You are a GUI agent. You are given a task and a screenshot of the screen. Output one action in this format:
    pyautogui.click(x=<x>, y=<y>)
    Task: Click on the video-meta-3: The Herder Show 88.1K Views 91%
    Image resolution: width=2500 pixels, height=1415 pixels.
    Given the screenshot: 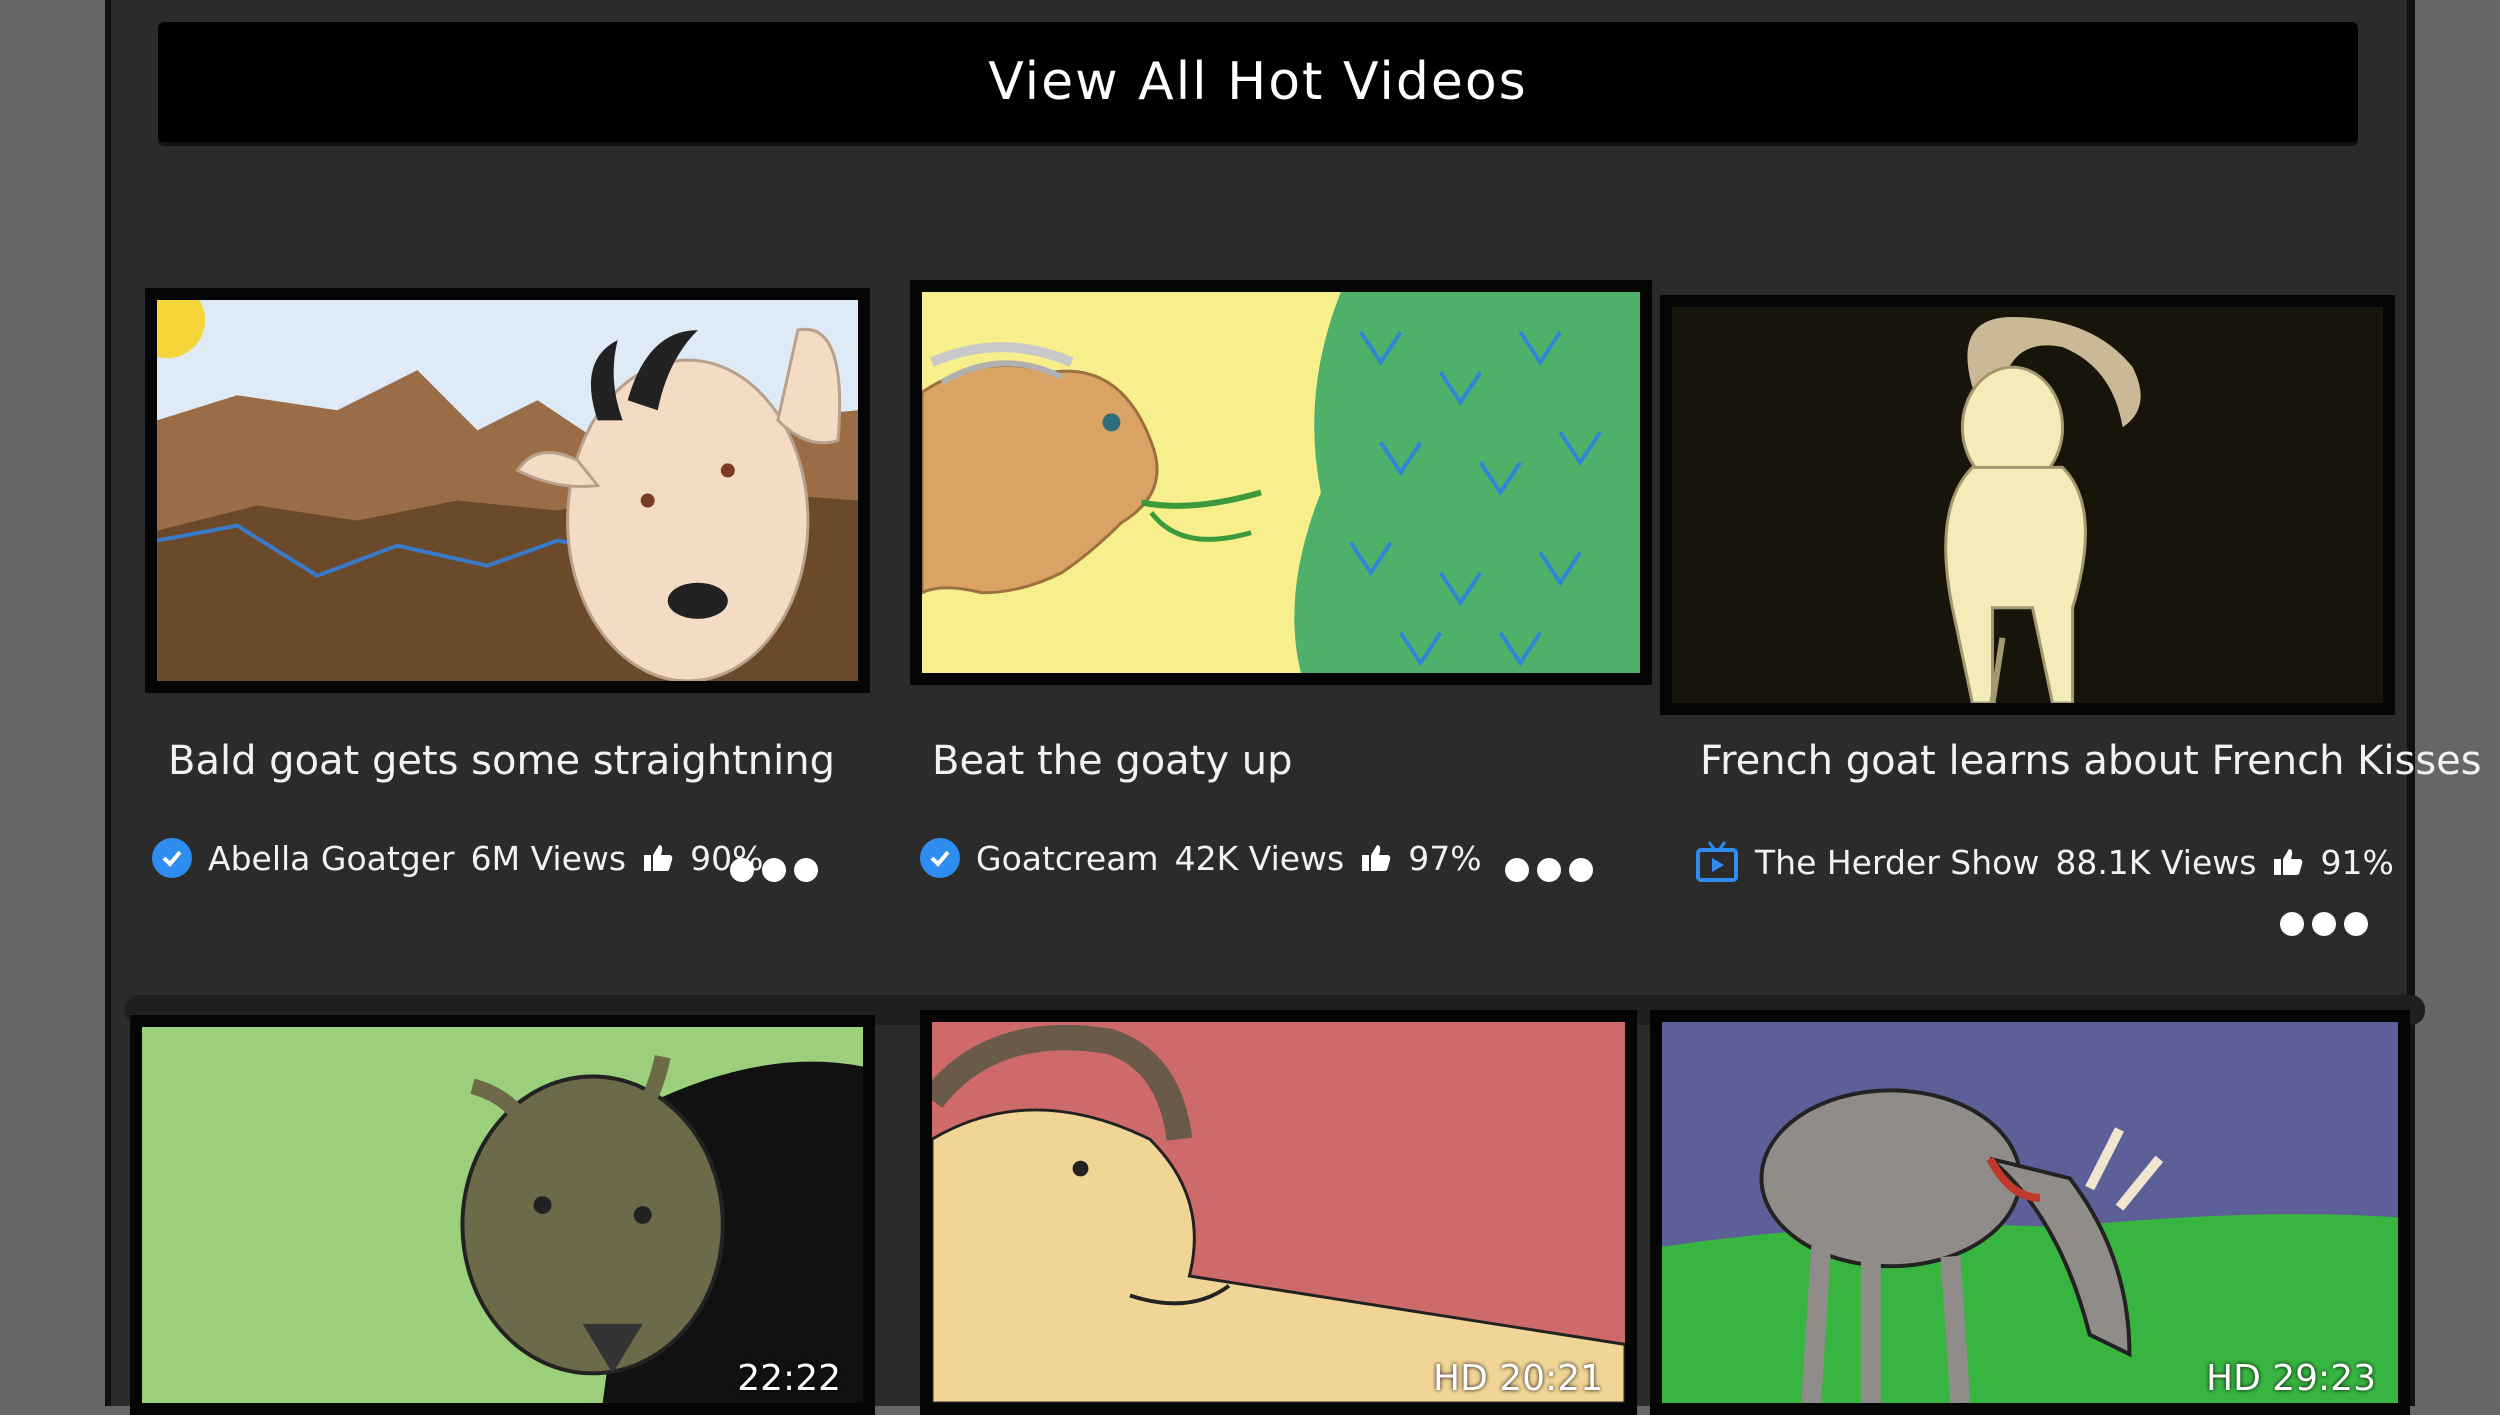 What is the action you would take?
    pyautogui.click(x=2044, y=862)
    